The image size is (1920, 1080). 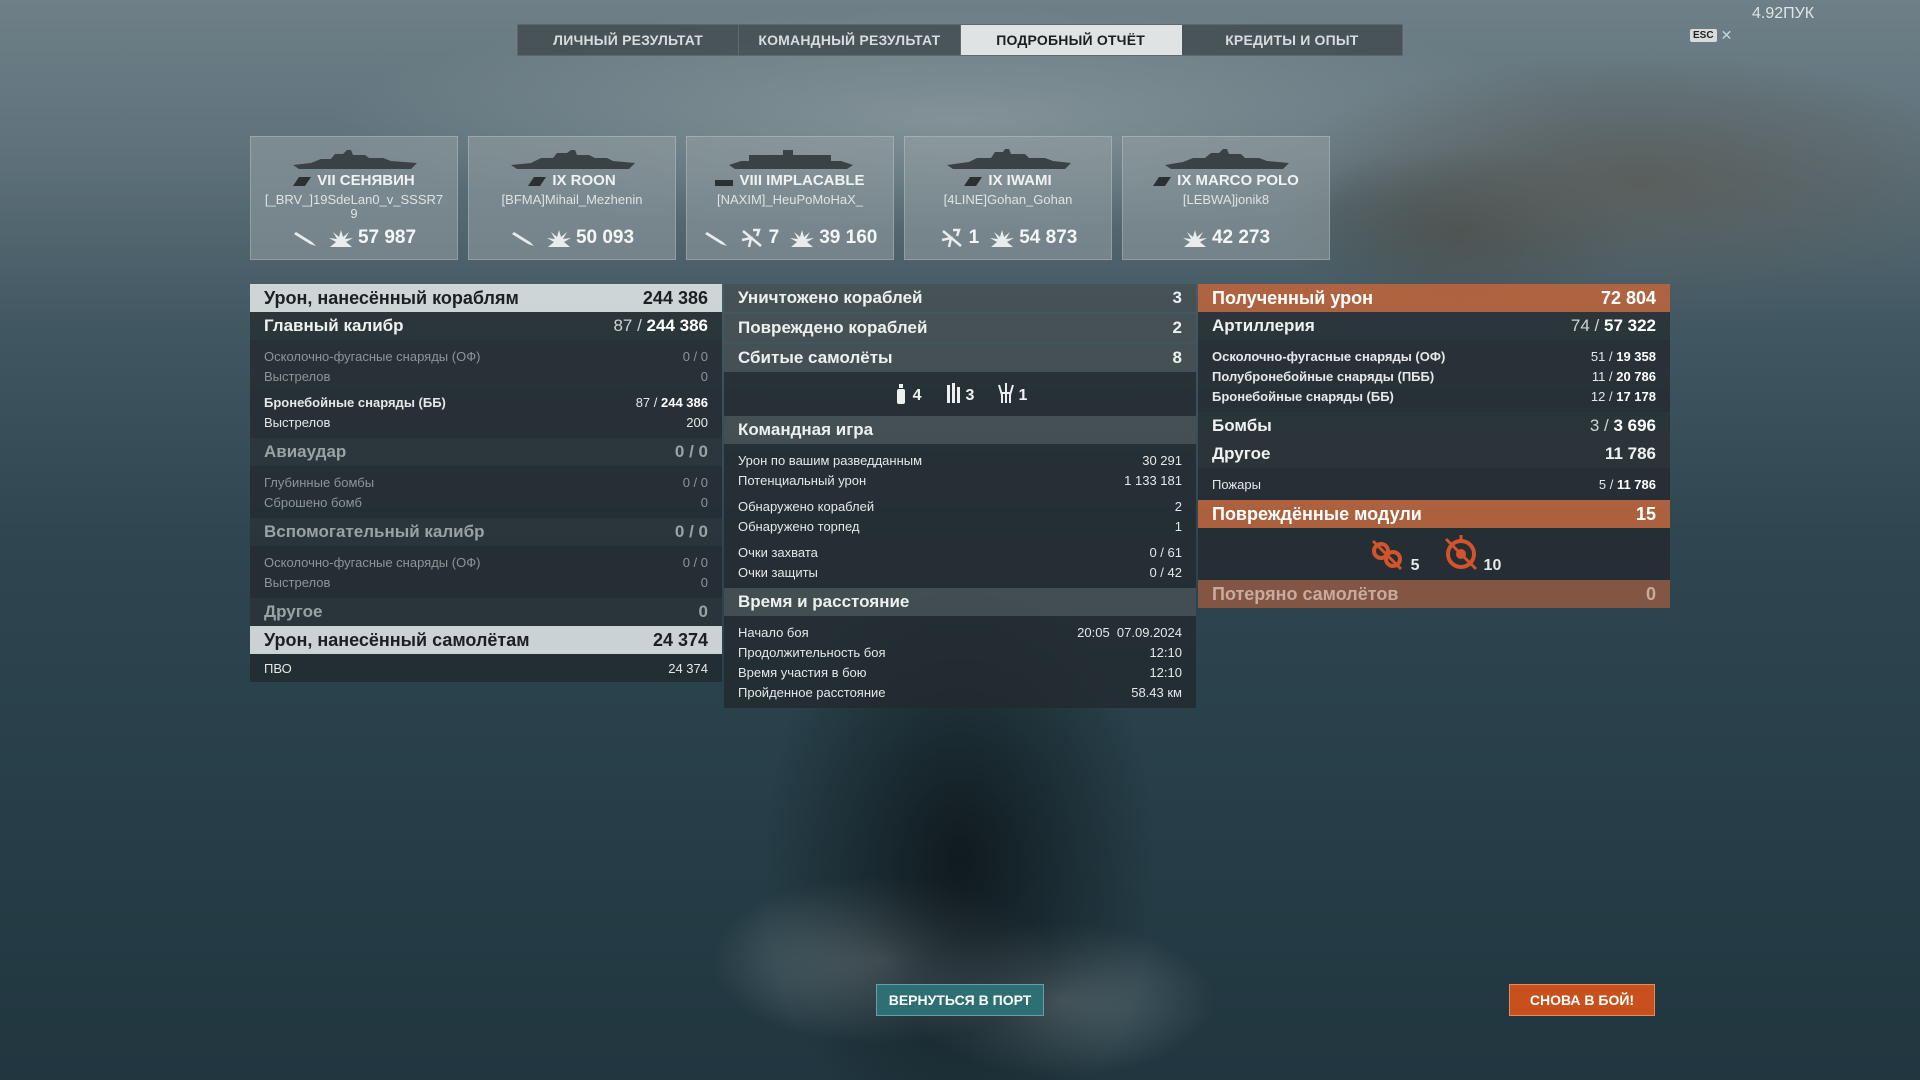 What do you see at coordinates (848, 237) in the screenshot?
I see `damage-value: 39 160` at bounding box center [848, 237].